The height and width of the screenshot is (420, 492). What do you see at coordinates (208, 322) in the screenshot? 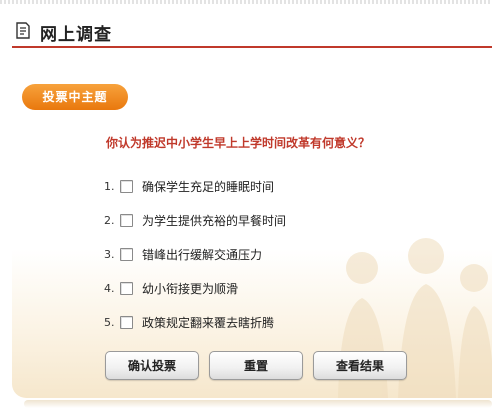
I see `option-label: 政策规定翻来覆去瞎折腾` at bounding box center [208, 322].